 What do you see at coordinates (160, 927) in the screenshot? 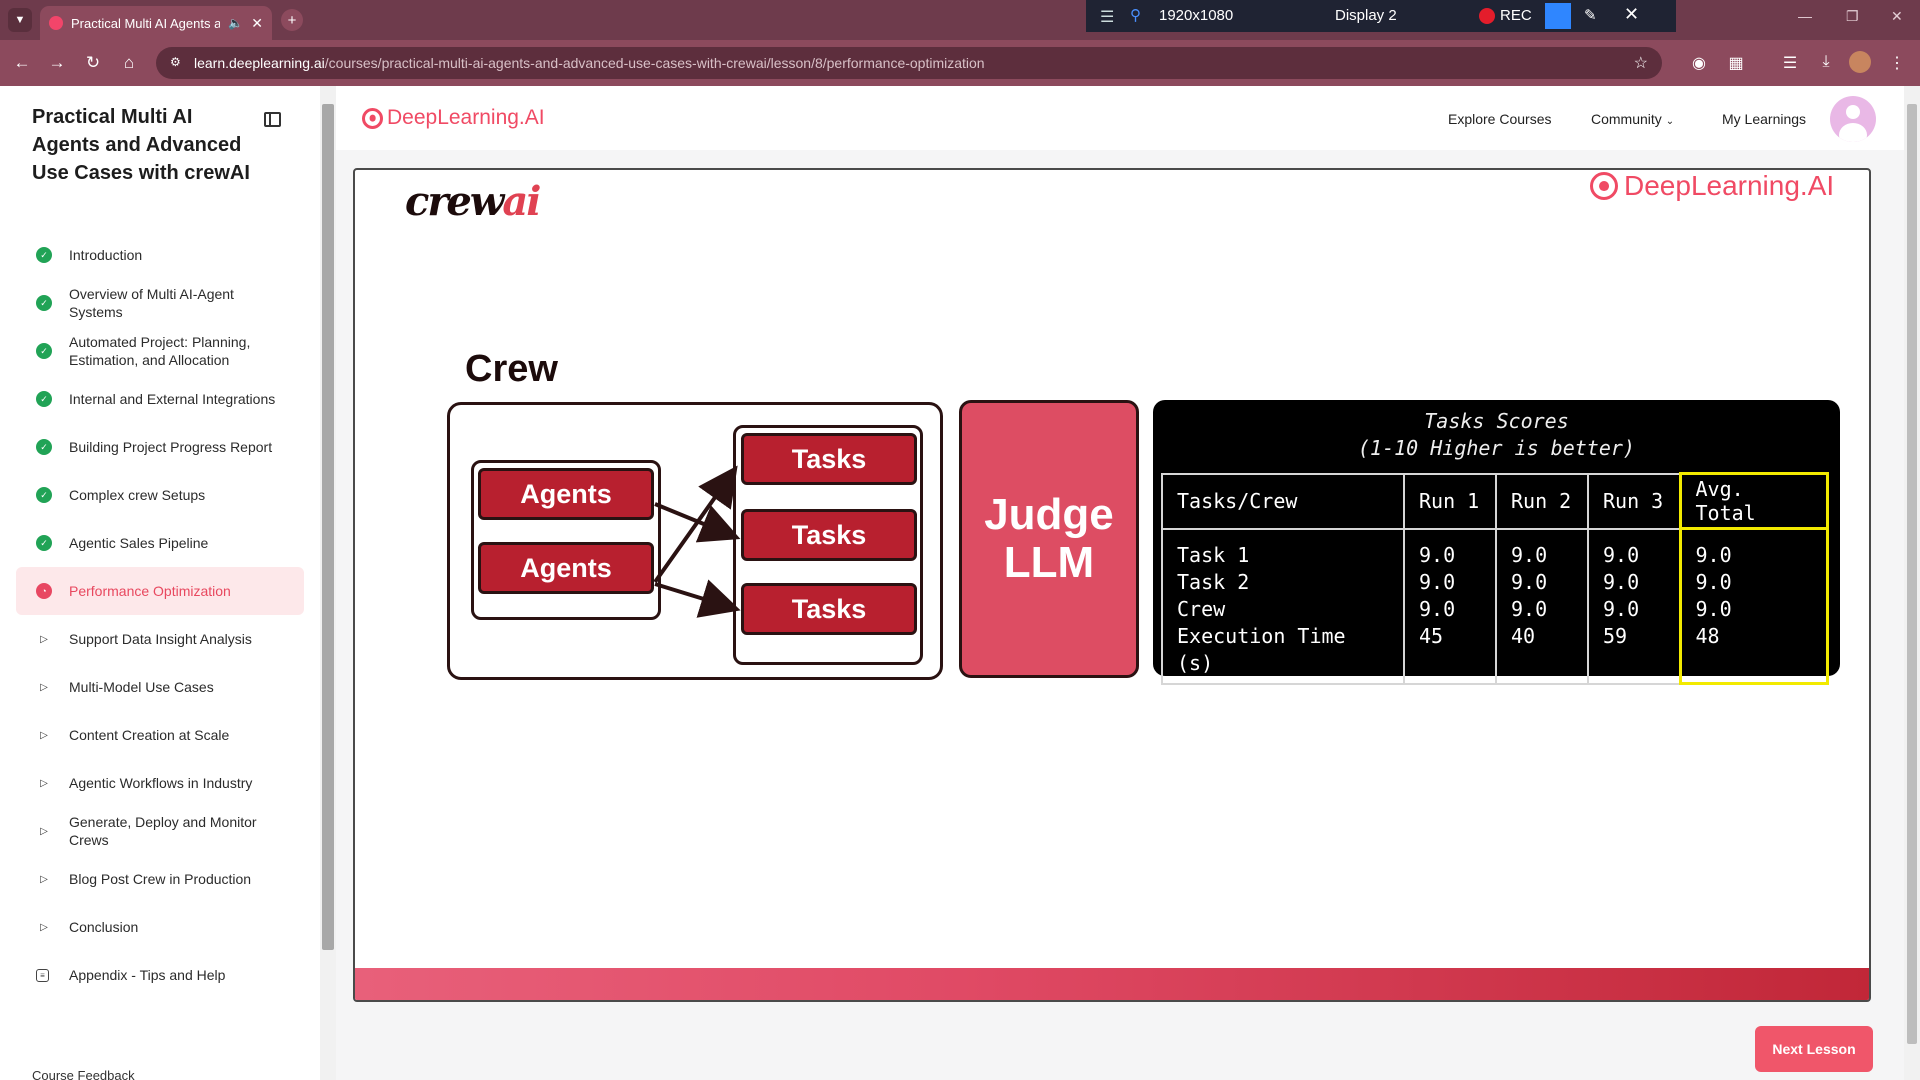
I see `lesson-item: ▷ Conclusion` at bounding box center [160, 927].